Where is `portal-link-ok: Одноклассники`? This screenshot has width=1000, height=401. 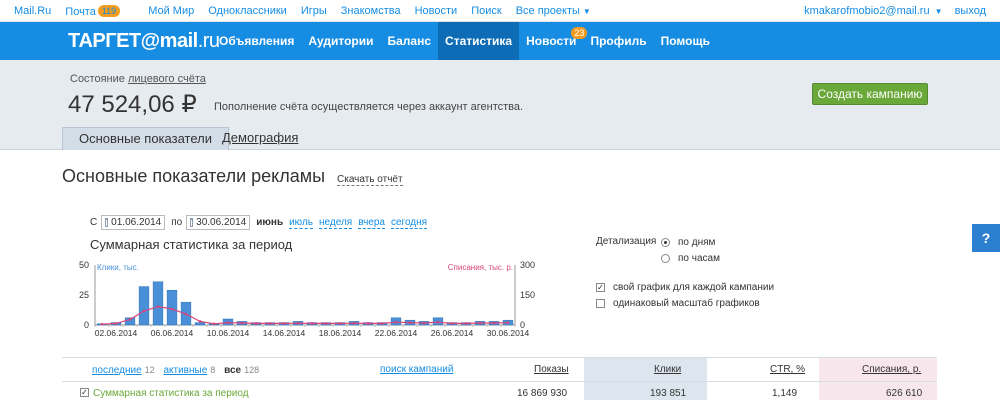 portal-link-ok: Одноклассники is located at coordinates (247, 11).